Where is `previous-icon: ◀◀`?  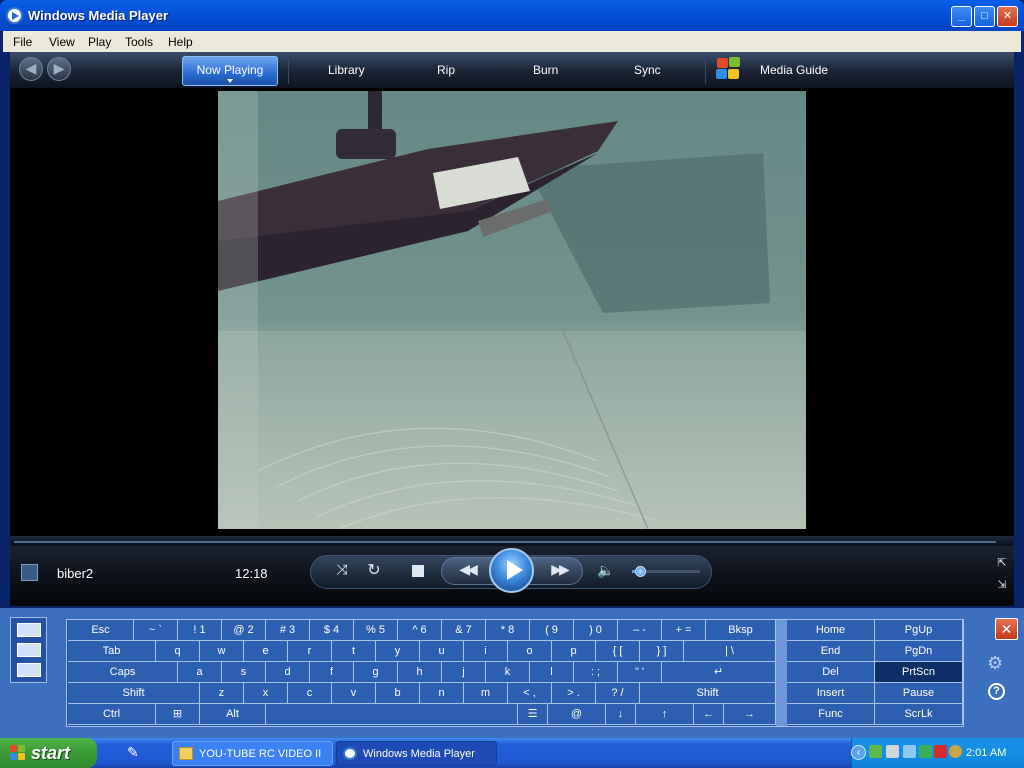 previous-icon: ◀◀ is located at coordinates (467, 569).